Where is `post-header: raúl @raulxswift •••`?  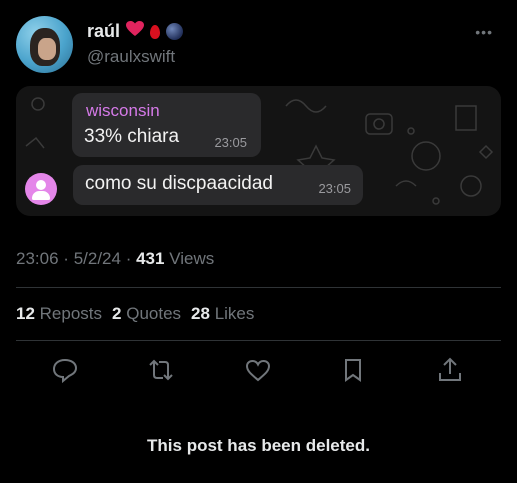 post-header: raúl @raulxswift ••• is located at coordinates (258, 46).